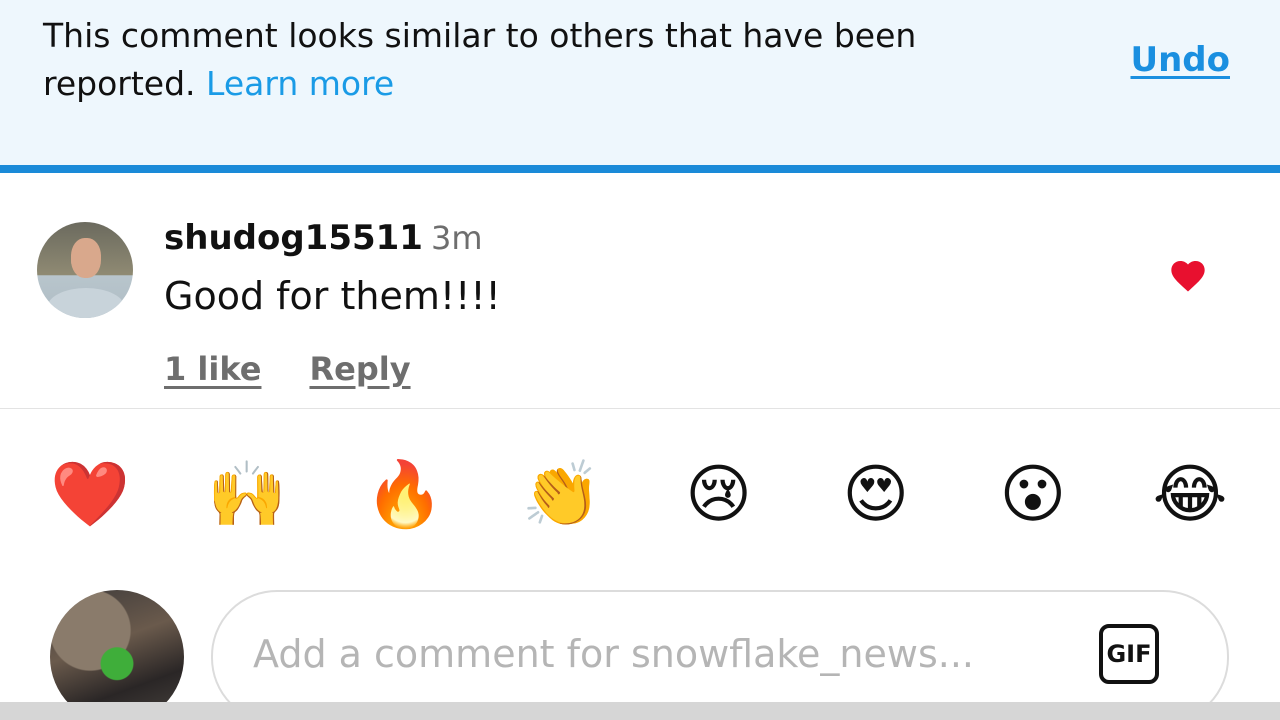 This screenshot has width=1280, height=720. Describe the element at coordinates (117, 655) in the screenshot. I see `current-user-avatar` at that location.